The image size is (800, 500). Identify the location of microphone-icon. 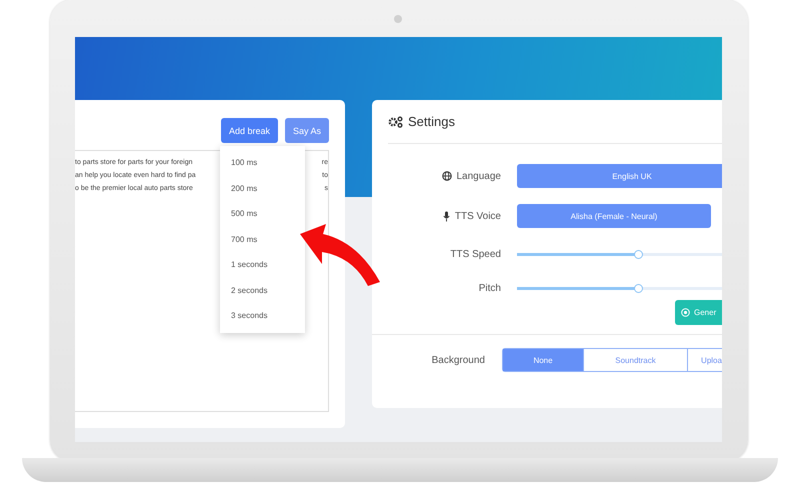
(446, 216).